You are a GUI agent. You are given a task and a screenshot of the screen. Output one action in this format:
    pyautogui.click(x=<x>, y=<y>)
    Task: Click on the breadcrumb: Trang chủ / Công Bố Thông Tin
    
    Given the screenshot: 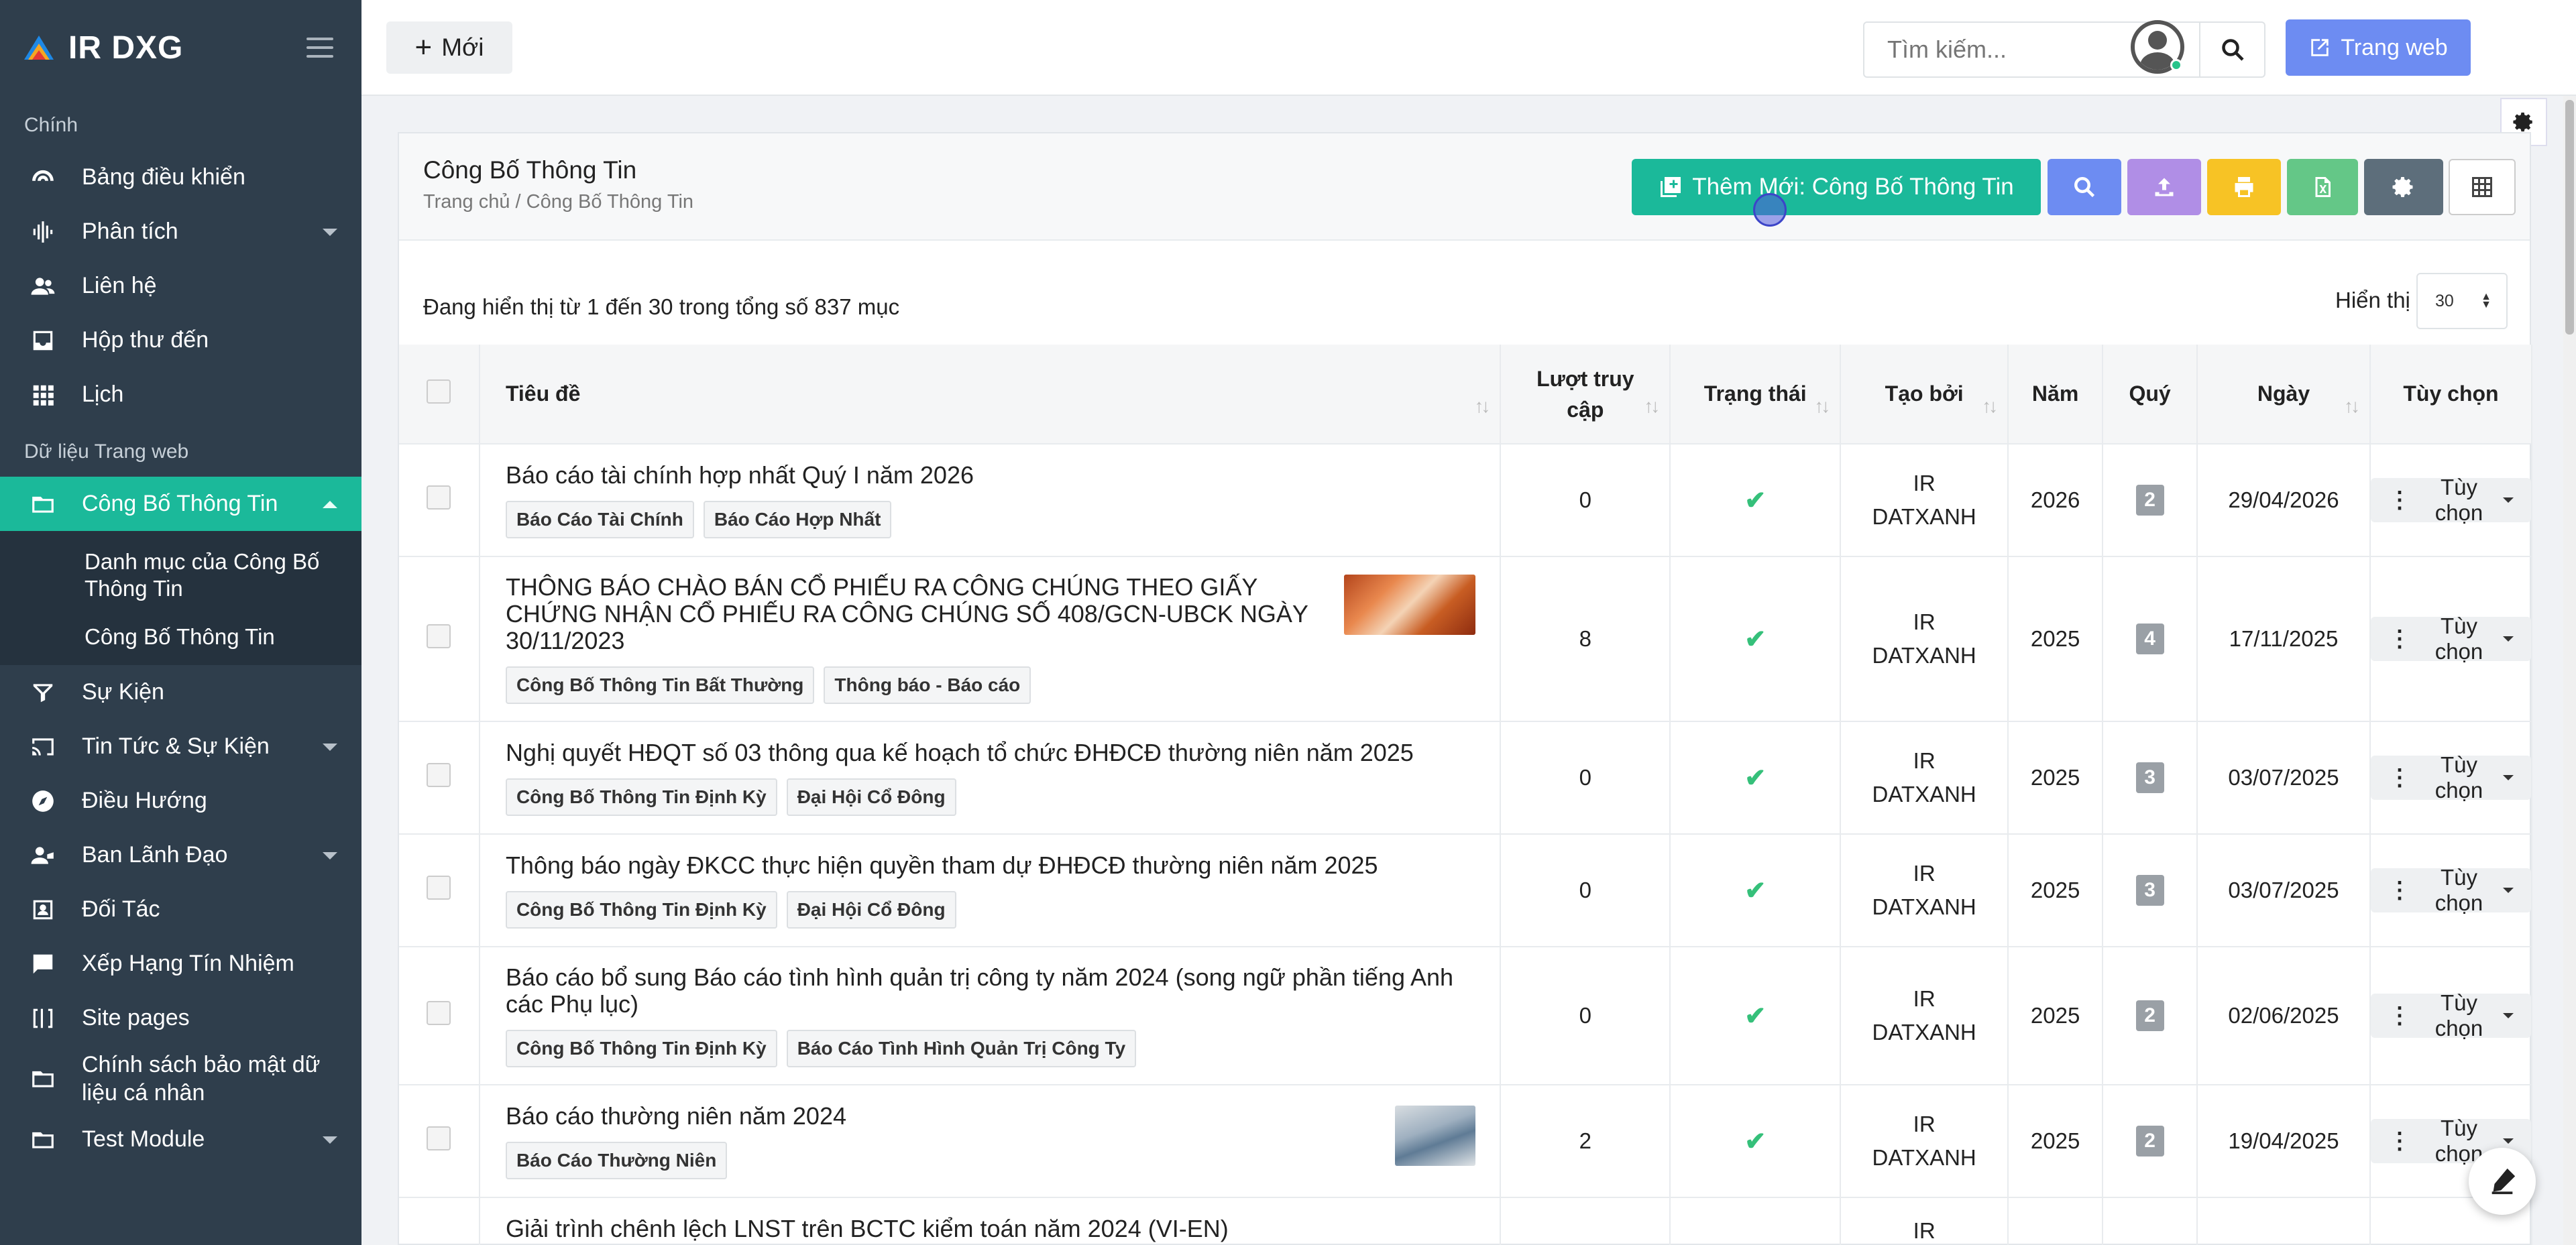 What is the action you would take?
    pyautogui.click(x=558, y=202)
    